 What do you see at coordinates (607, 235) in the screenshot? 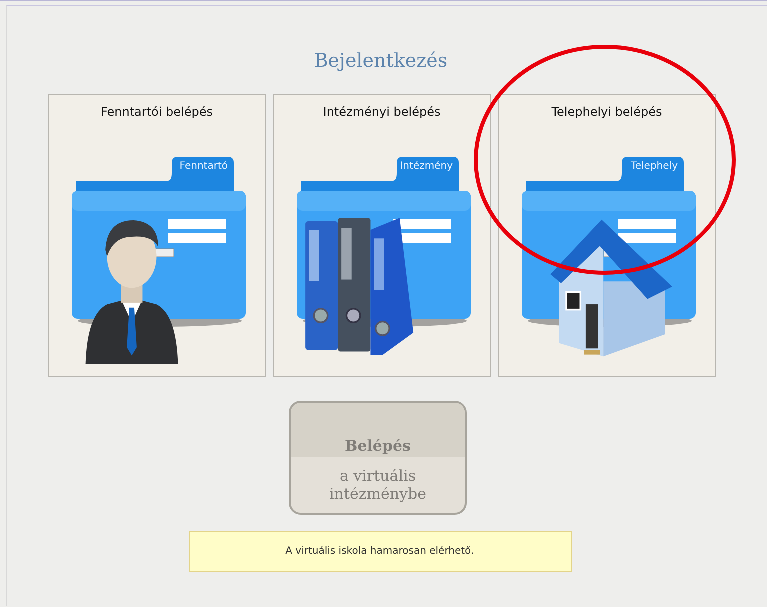
I see `login-card: Telephelyi belépés Telephely` at bounding box center [607, 235].